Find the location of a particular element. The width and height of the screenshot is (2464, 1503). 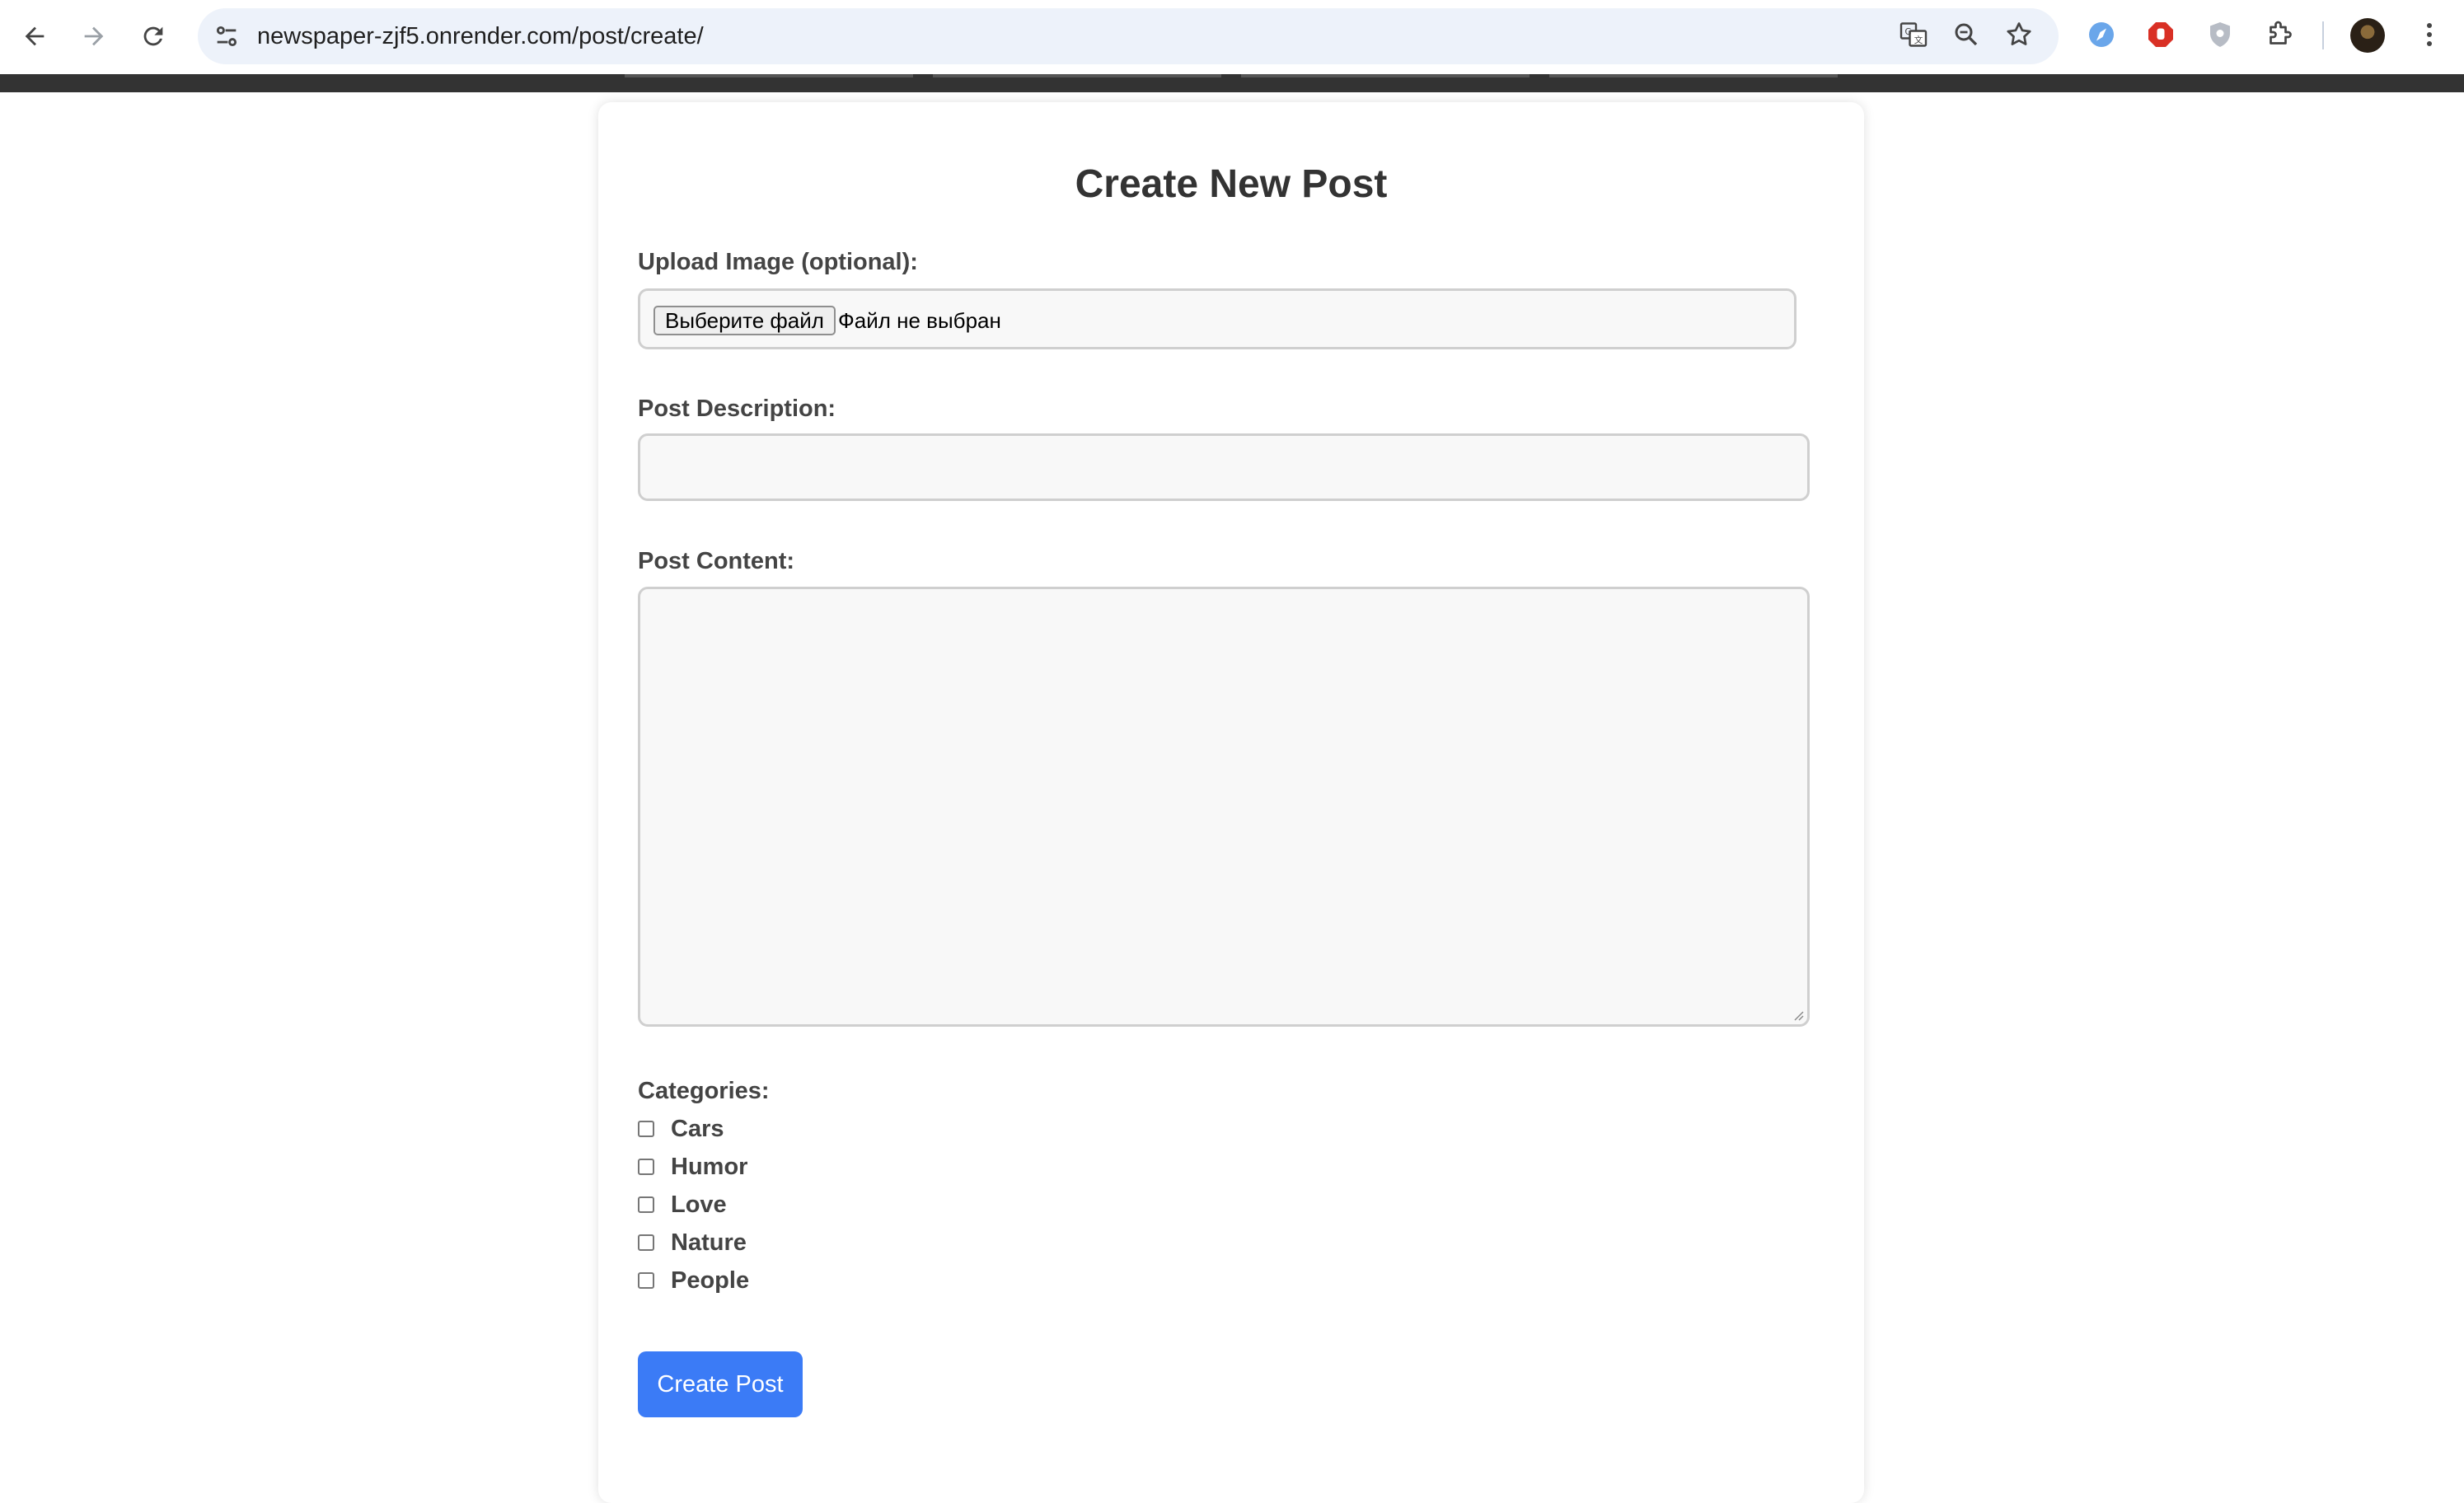

create-post-button: Create Post is located at coordinates (720, 1384).